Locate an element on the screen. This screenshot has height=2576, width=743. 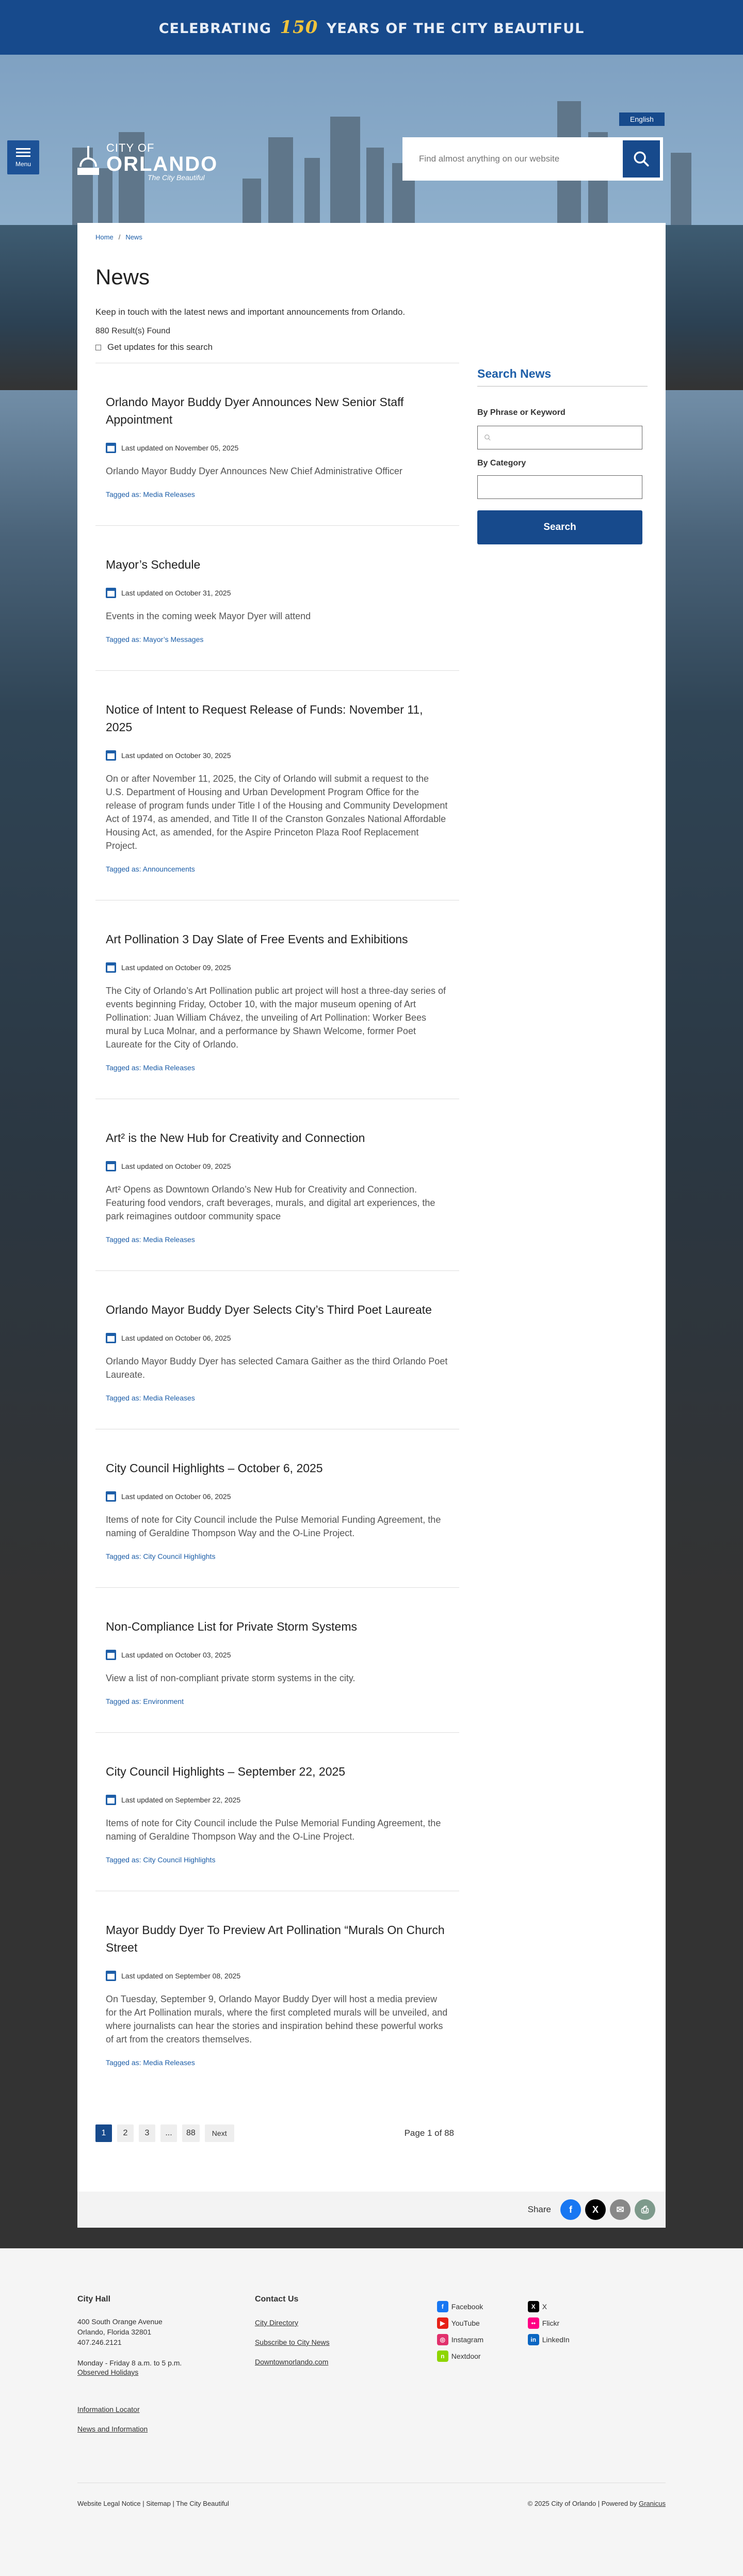
result-count: 880 Result(s) Found is located at coordinates (133, 331).